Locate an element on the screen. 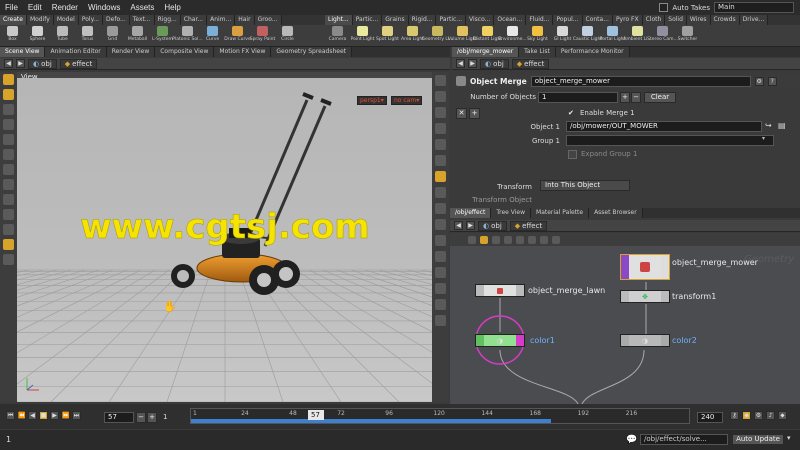  snap-tool-icon is located at coordinates (8, 229).